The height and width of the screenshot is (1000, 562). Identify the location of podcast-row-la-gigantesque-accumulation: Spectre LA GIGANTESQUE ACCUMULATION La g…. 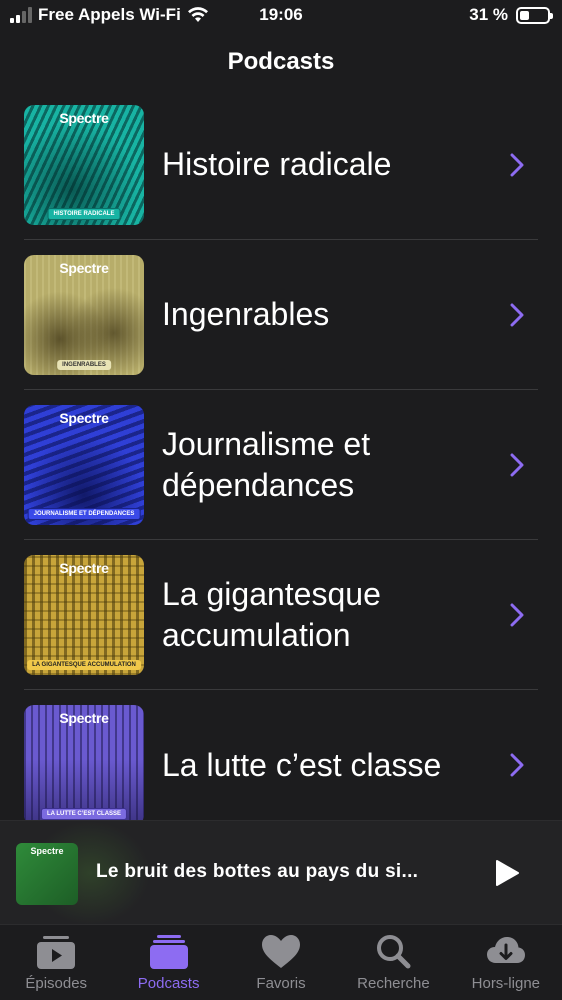
(281, 615).